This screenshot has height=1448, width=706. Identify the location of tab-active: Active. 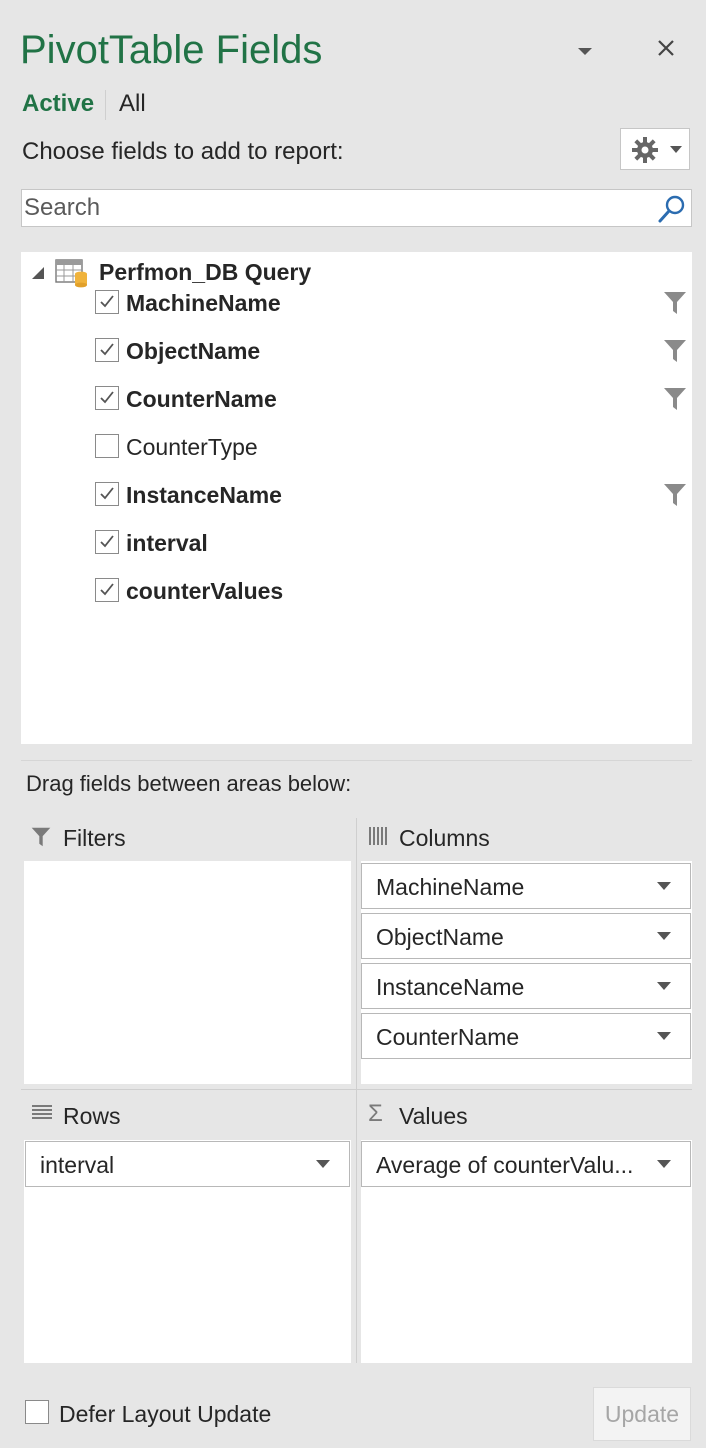
(58, 104).